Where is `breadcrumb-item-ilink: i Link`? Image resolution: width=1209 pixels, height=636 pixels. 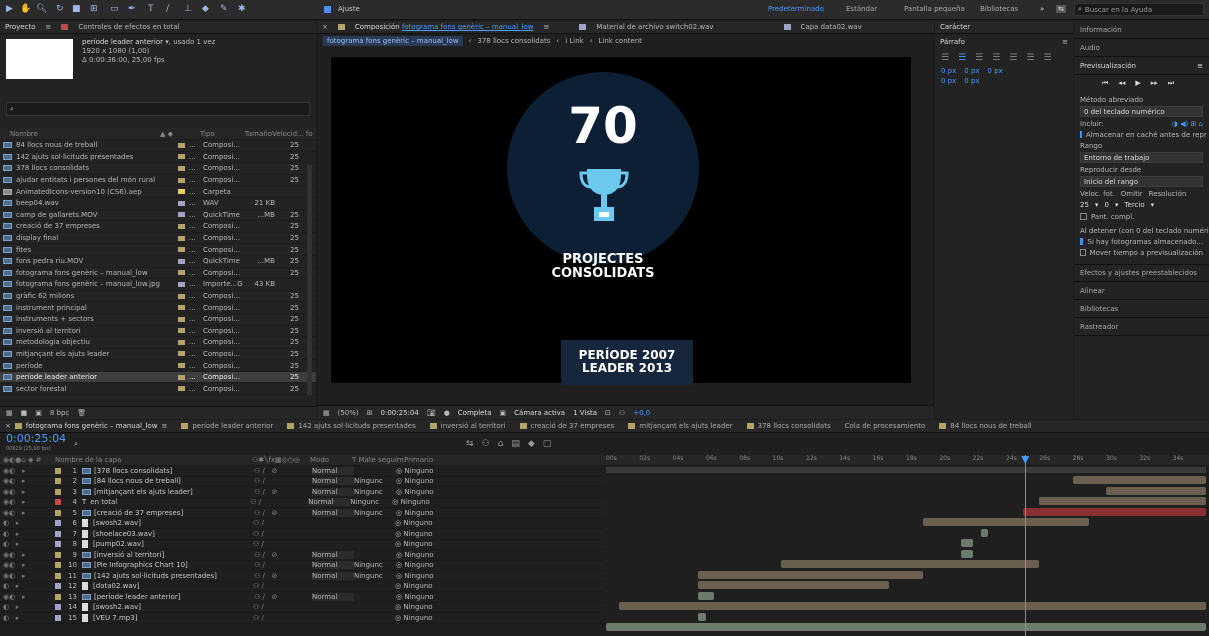 breadcrumb-item-ilink: i Link is located at coordinates (574, 41).